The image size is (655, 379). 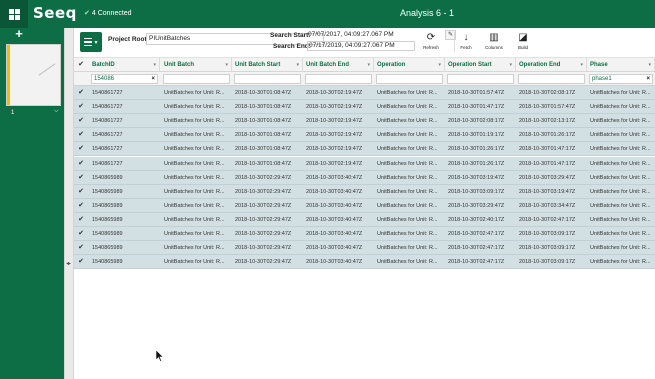 I want to click on column-header-operation: Operation ▾, so click(x=410, y=65).